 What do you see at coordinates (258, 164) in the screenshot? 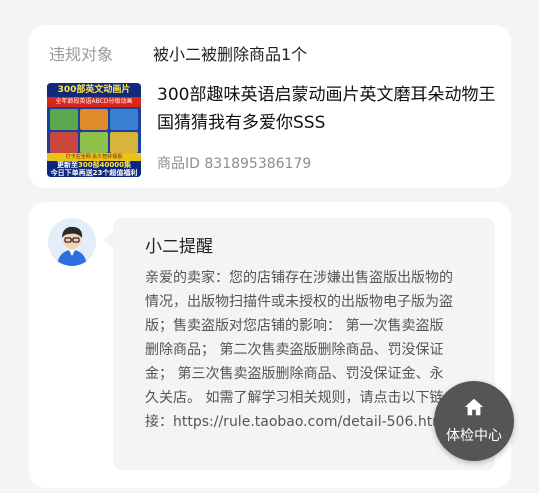
I see `product-id-value: 831895386179` at bounding box center [258, 164].